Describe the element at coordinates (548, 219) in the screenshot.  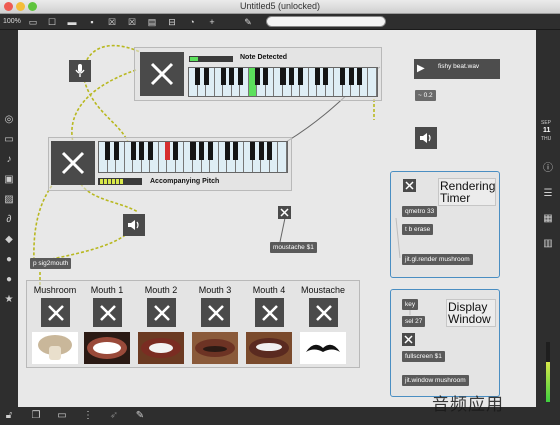
I see `grid-icon: ▦` at that location.